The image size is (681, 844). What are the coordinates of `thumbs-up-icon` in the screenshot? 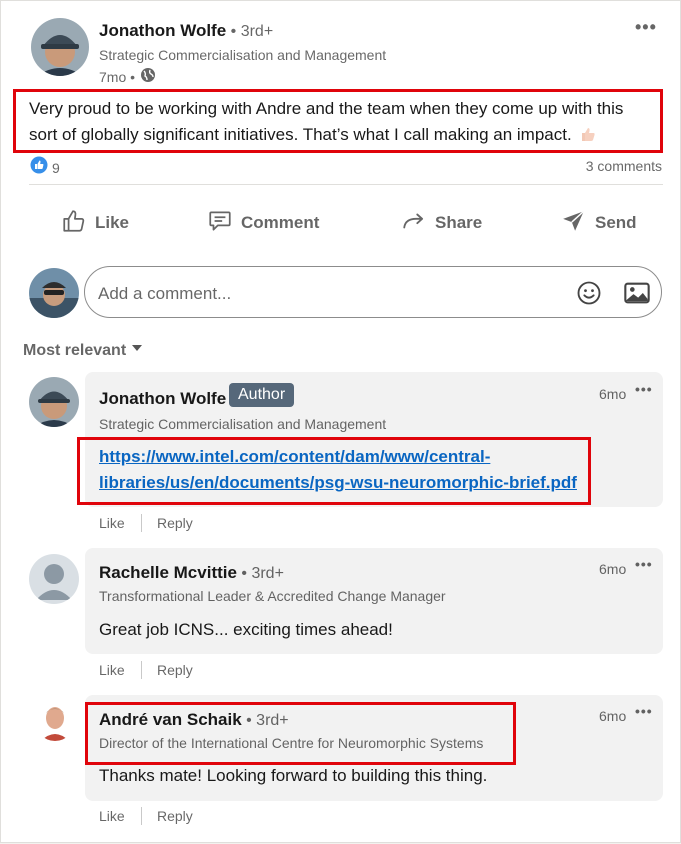 It's located at (74, 223).